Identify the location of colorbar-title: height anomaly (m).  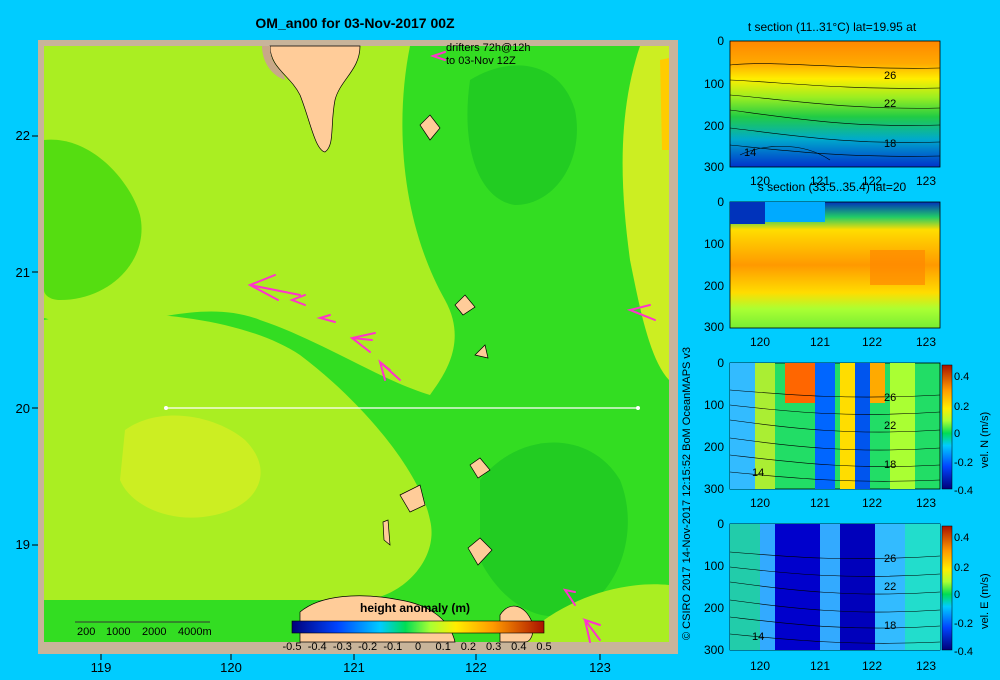
(415, 608).